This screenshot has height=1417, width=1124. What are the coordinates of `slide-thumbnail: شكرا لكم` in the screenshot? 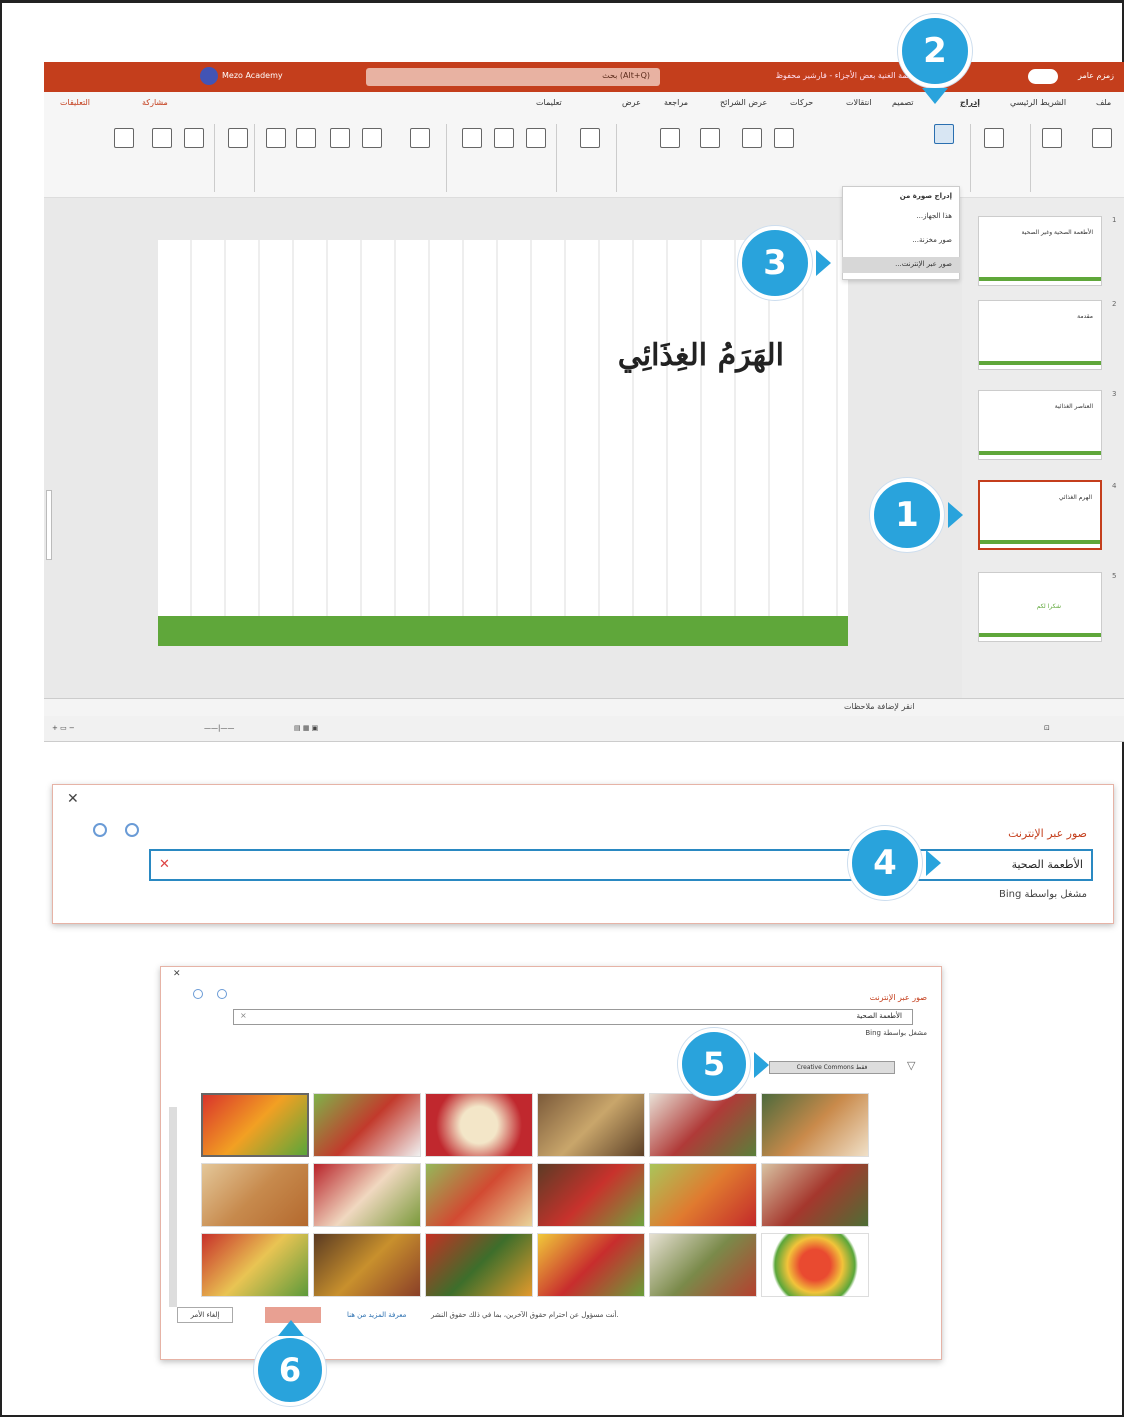 It's located at (1040, 607).